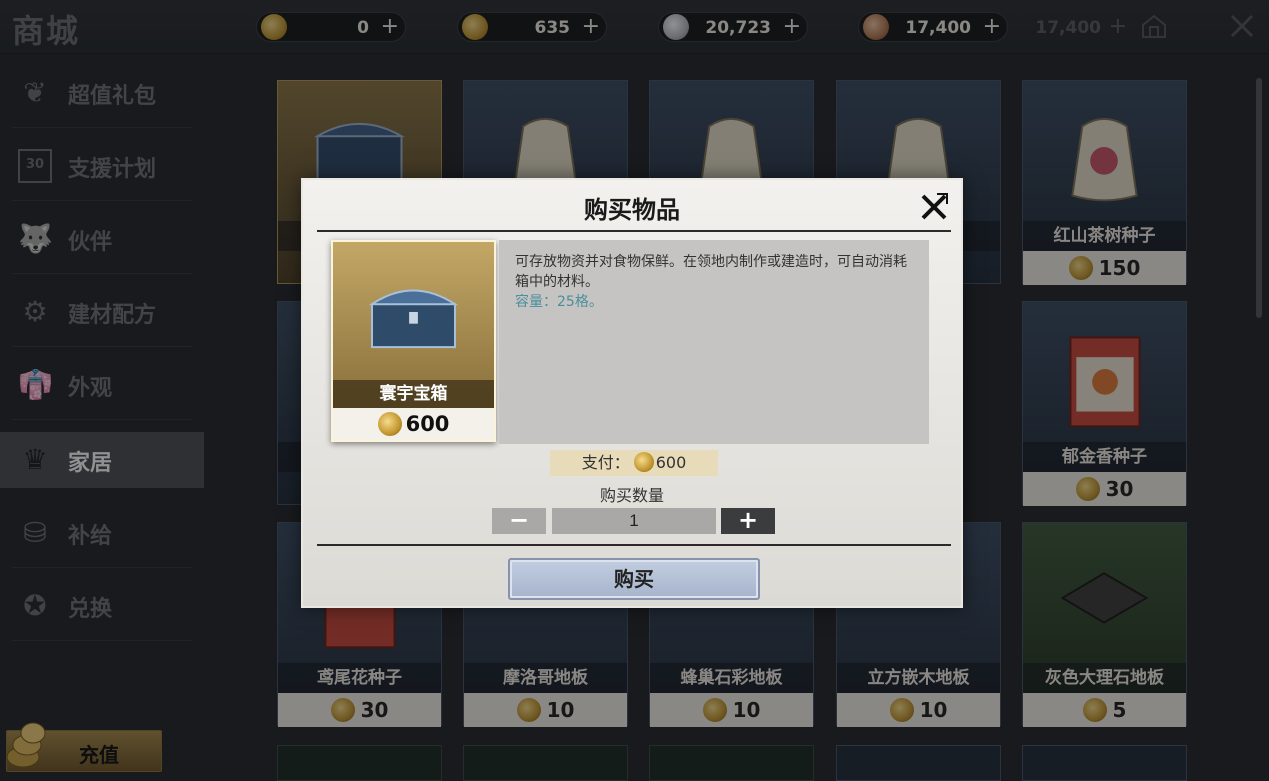 Image resolution: width=1269 pixels, height=781 pixels. I want to click on item-name: 寰宇宝箱, so click(413, 394).